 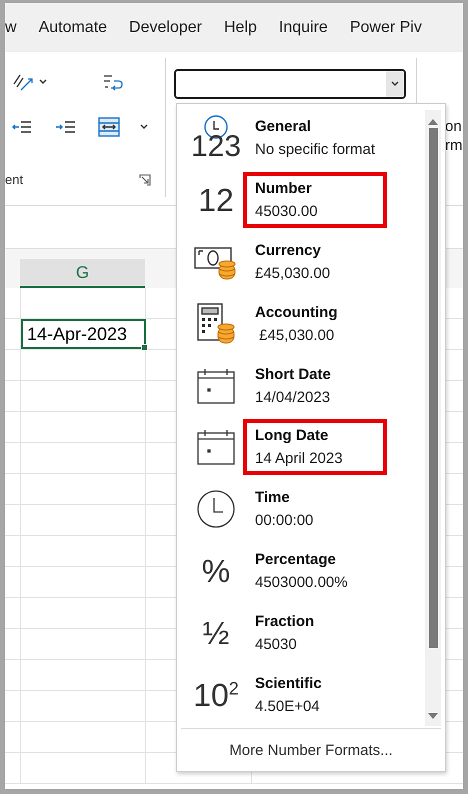 I want to click on item-label: Percentage, so click(x=296, y=559).